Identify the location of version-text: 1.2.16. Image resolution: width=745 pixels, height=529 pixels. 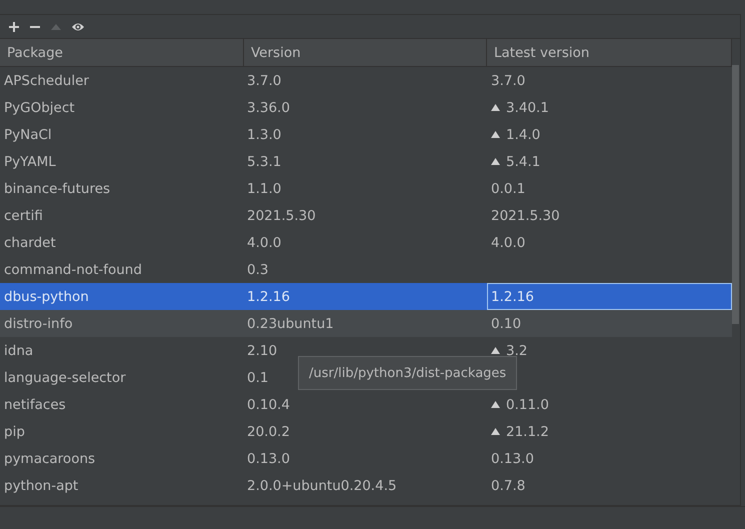
(268, 296).